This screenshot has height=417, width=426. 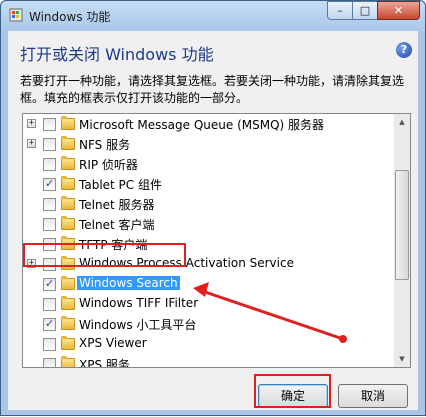 I want to click on annotation-arrow-icon, so click(x=270, y=312).